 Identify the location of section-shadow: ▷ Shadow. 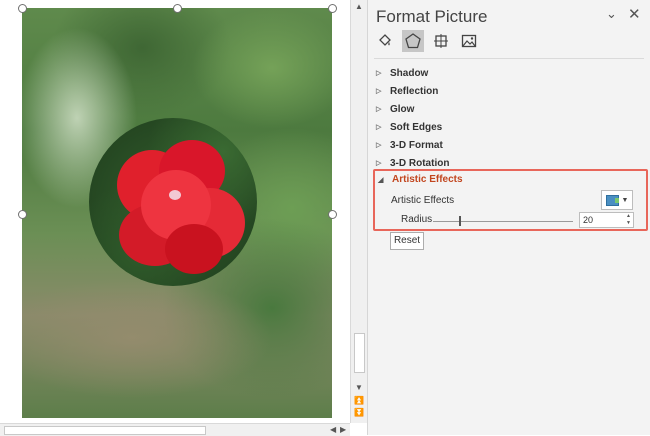
(402, 73).